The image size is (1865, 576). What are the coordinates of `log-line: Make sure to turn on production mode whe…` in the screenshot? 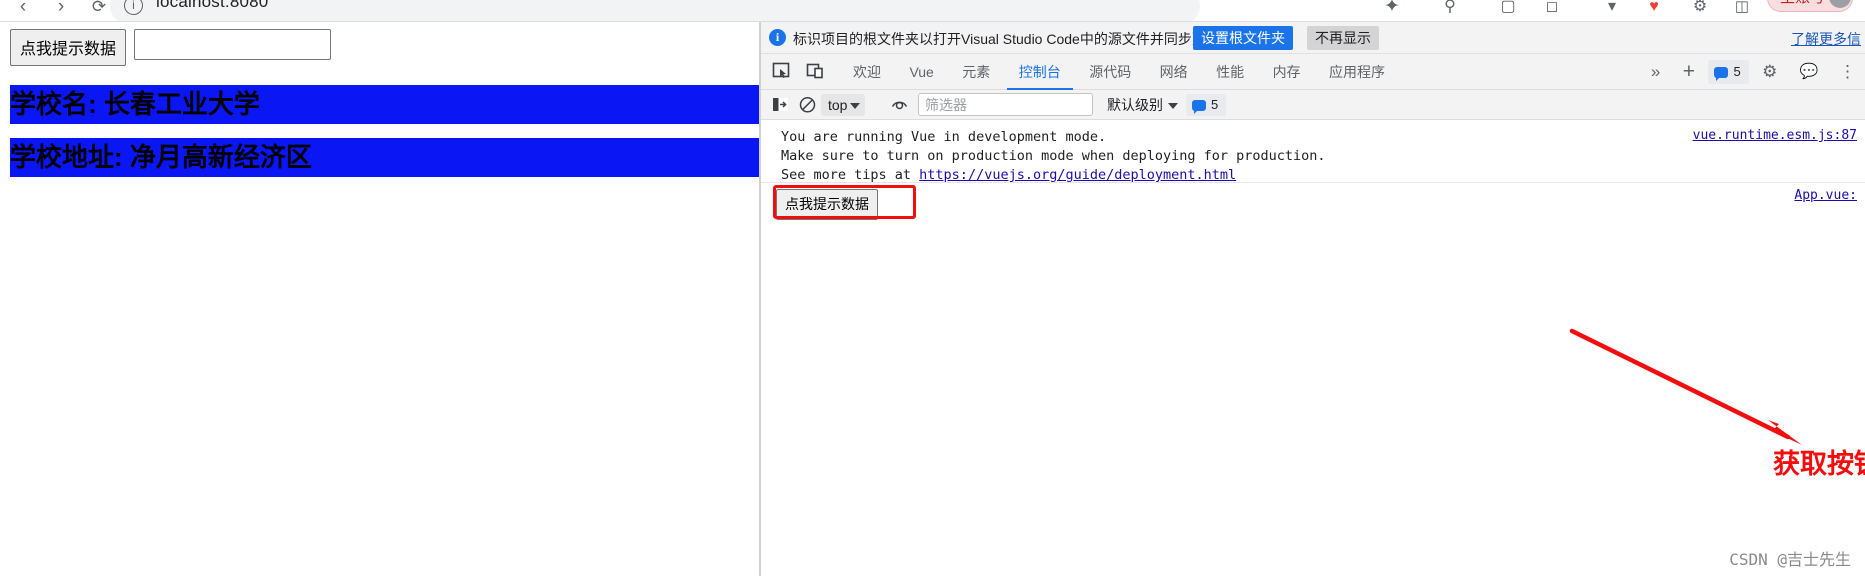 It's located at (1053, 156).